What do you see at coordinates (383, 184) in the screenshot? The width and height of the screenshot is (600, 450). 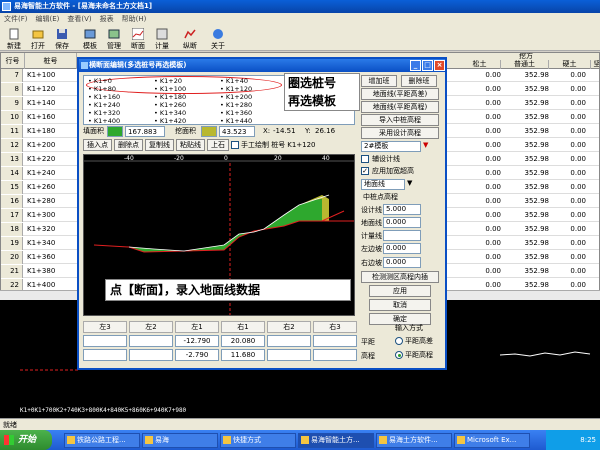 I see `ground-select: 地面线` at bounding box center [383, 184].